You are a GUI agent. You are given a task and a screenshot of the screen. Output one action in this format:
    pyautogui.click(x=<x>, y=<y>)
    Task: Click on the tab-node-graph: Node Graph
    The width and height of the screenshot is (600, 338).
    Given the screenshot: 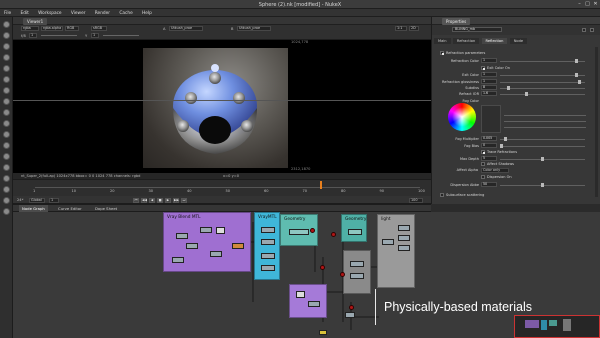 What is the action you would take?
    pyautogui.click(x=33, y=208)
    